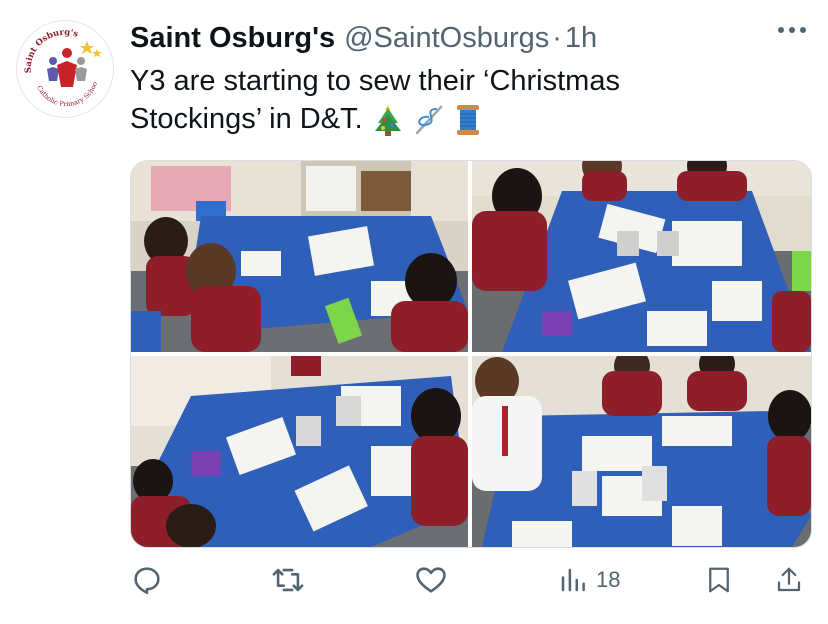 Image resolution: width=828 pixels, height=624 pixels. What do you see at coordinates (387, 121) in the screenshot?
I see `christmas-tree-icon` at bounding box center [387, 121].